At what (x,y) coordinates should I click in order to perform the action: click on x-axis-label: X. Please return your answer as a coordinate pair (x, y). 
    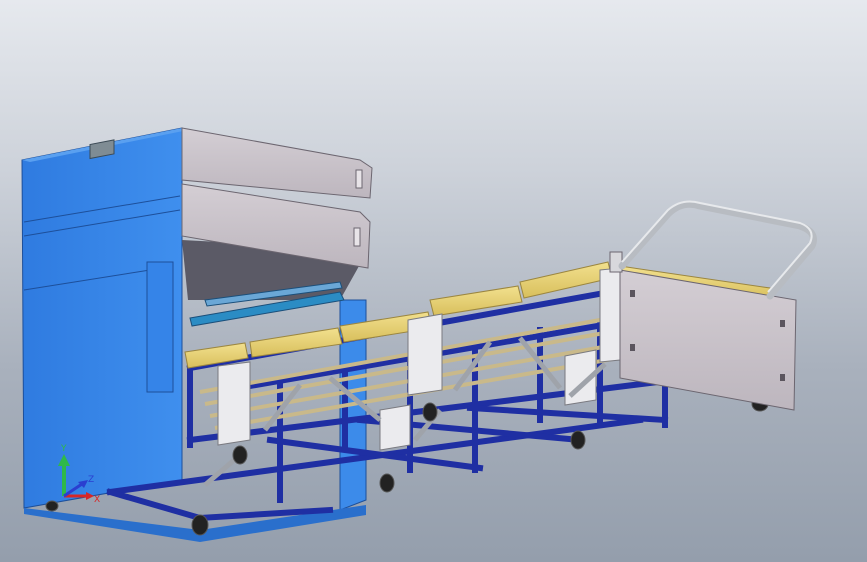
    Looking at the image, I should click on (97, 500).